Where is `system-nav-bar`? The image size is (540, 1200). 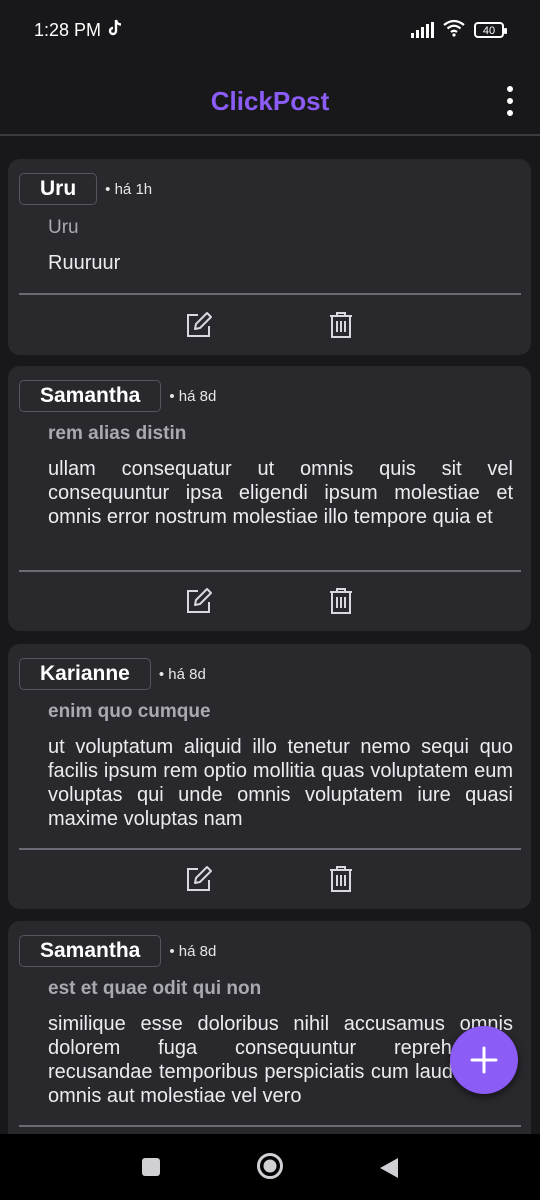 system-nav-bar is located at coordinates (270, 1167).